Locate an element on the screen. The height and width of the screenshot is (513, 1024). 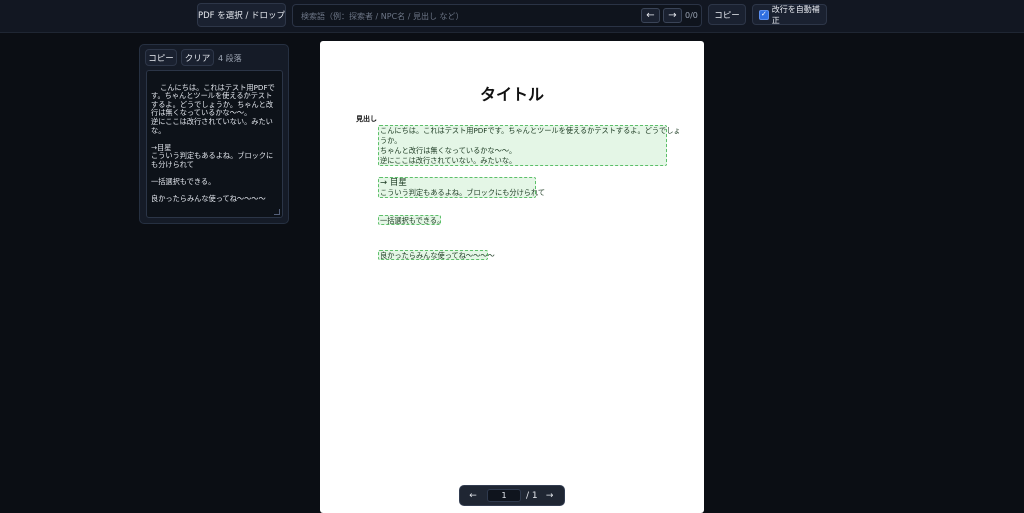
text-block: 良かったらみんな使ってね～～～～ is located at coordinates (436, 255).